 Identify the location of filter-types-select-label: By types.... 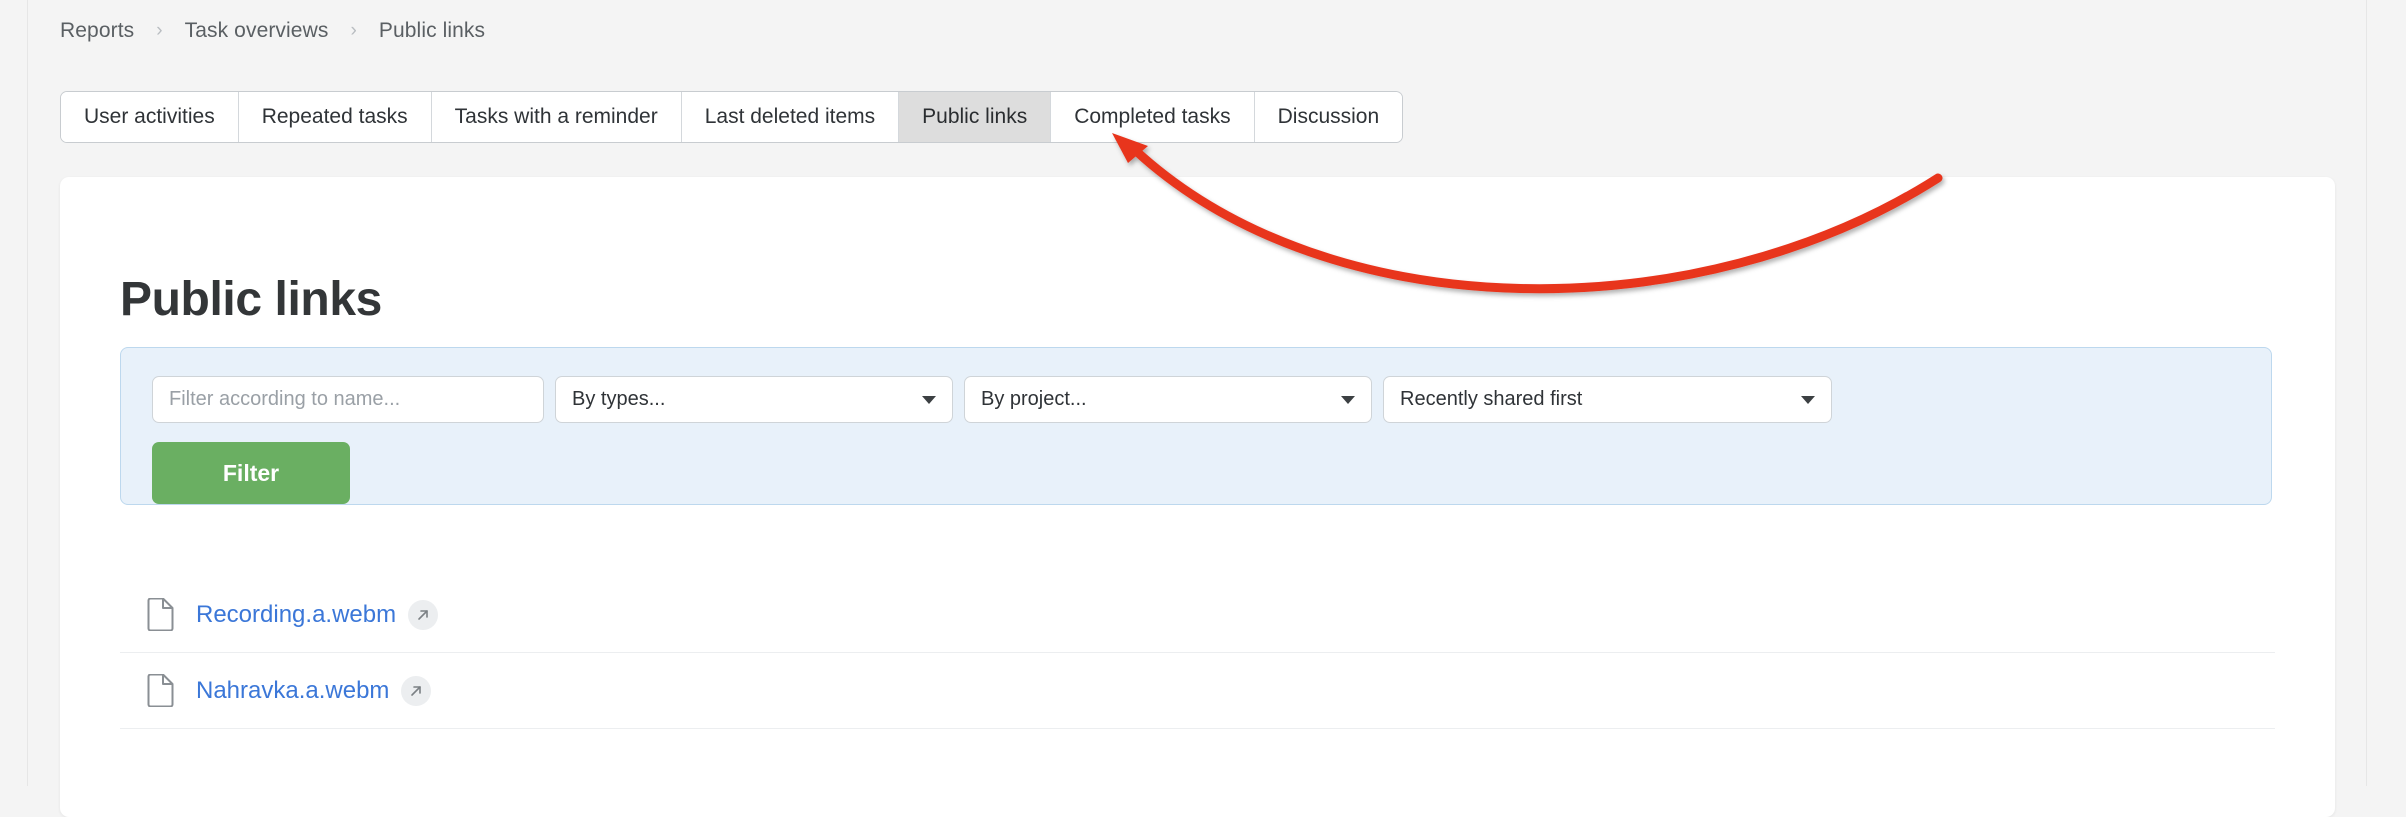
(619, 399).